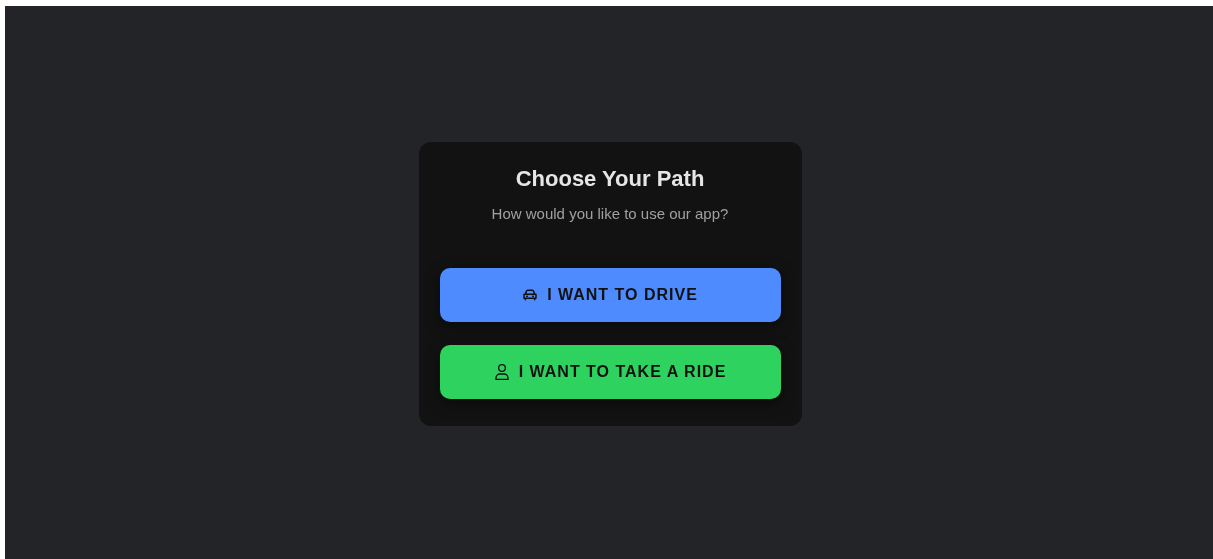 This screenshot has height=559, width=1213. Describe the element at coordinates (610, 214) in the screenshot. I see `card-subtitle: How would you like to use our app?` at that location.